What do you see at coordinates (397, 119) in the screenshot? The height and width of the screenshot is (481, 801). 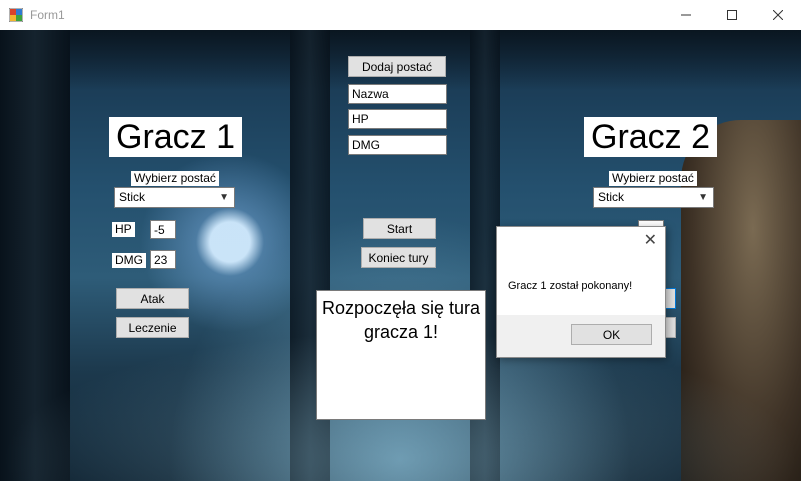 I see `hp-field: HP` at bounding box center [397, 119].